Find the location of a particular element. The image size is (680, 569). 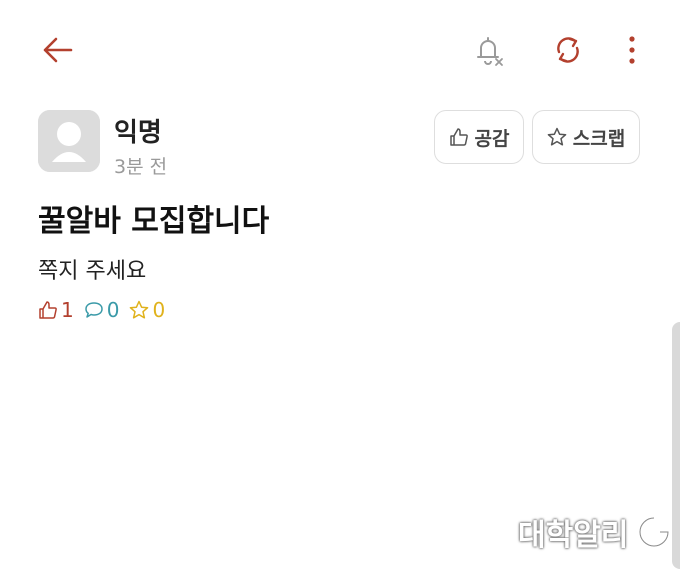

scrap-button: 스크랩 is located at coordinates (586, 137).